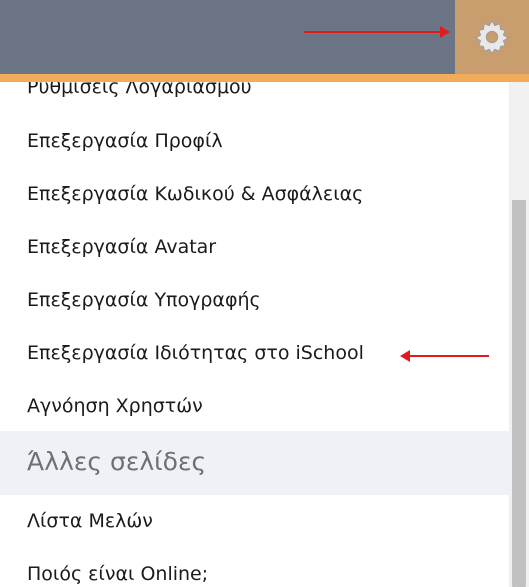  Describe the element at coordinates (519, 393) in the screenshot. I see `scrollbar-thumb` at that location.